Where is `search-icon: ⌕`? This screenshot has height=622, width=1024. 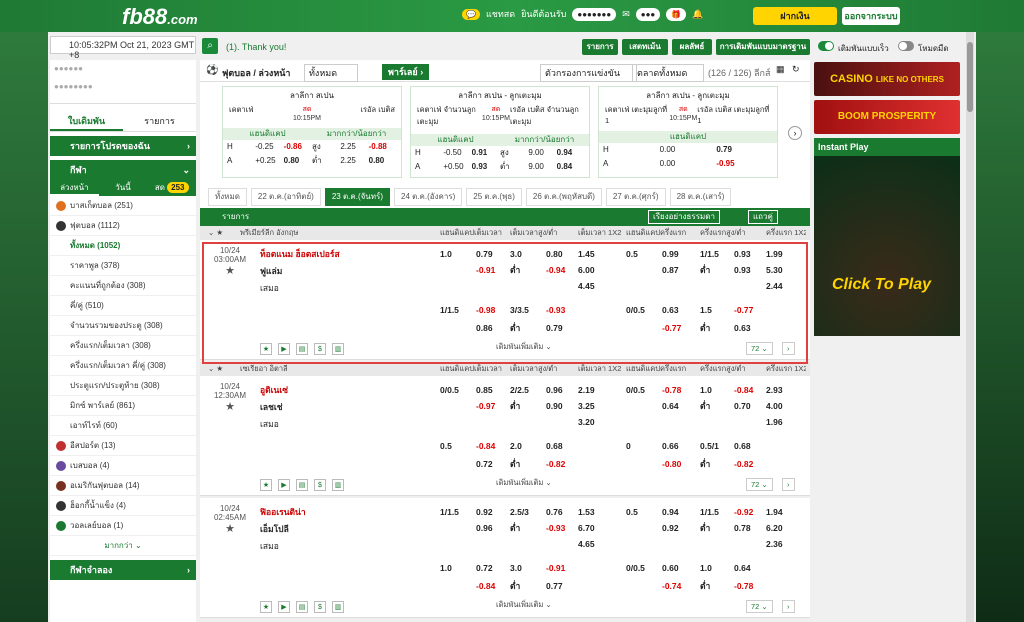
search-icon: ⌕ is located at coordinates (210, 46).